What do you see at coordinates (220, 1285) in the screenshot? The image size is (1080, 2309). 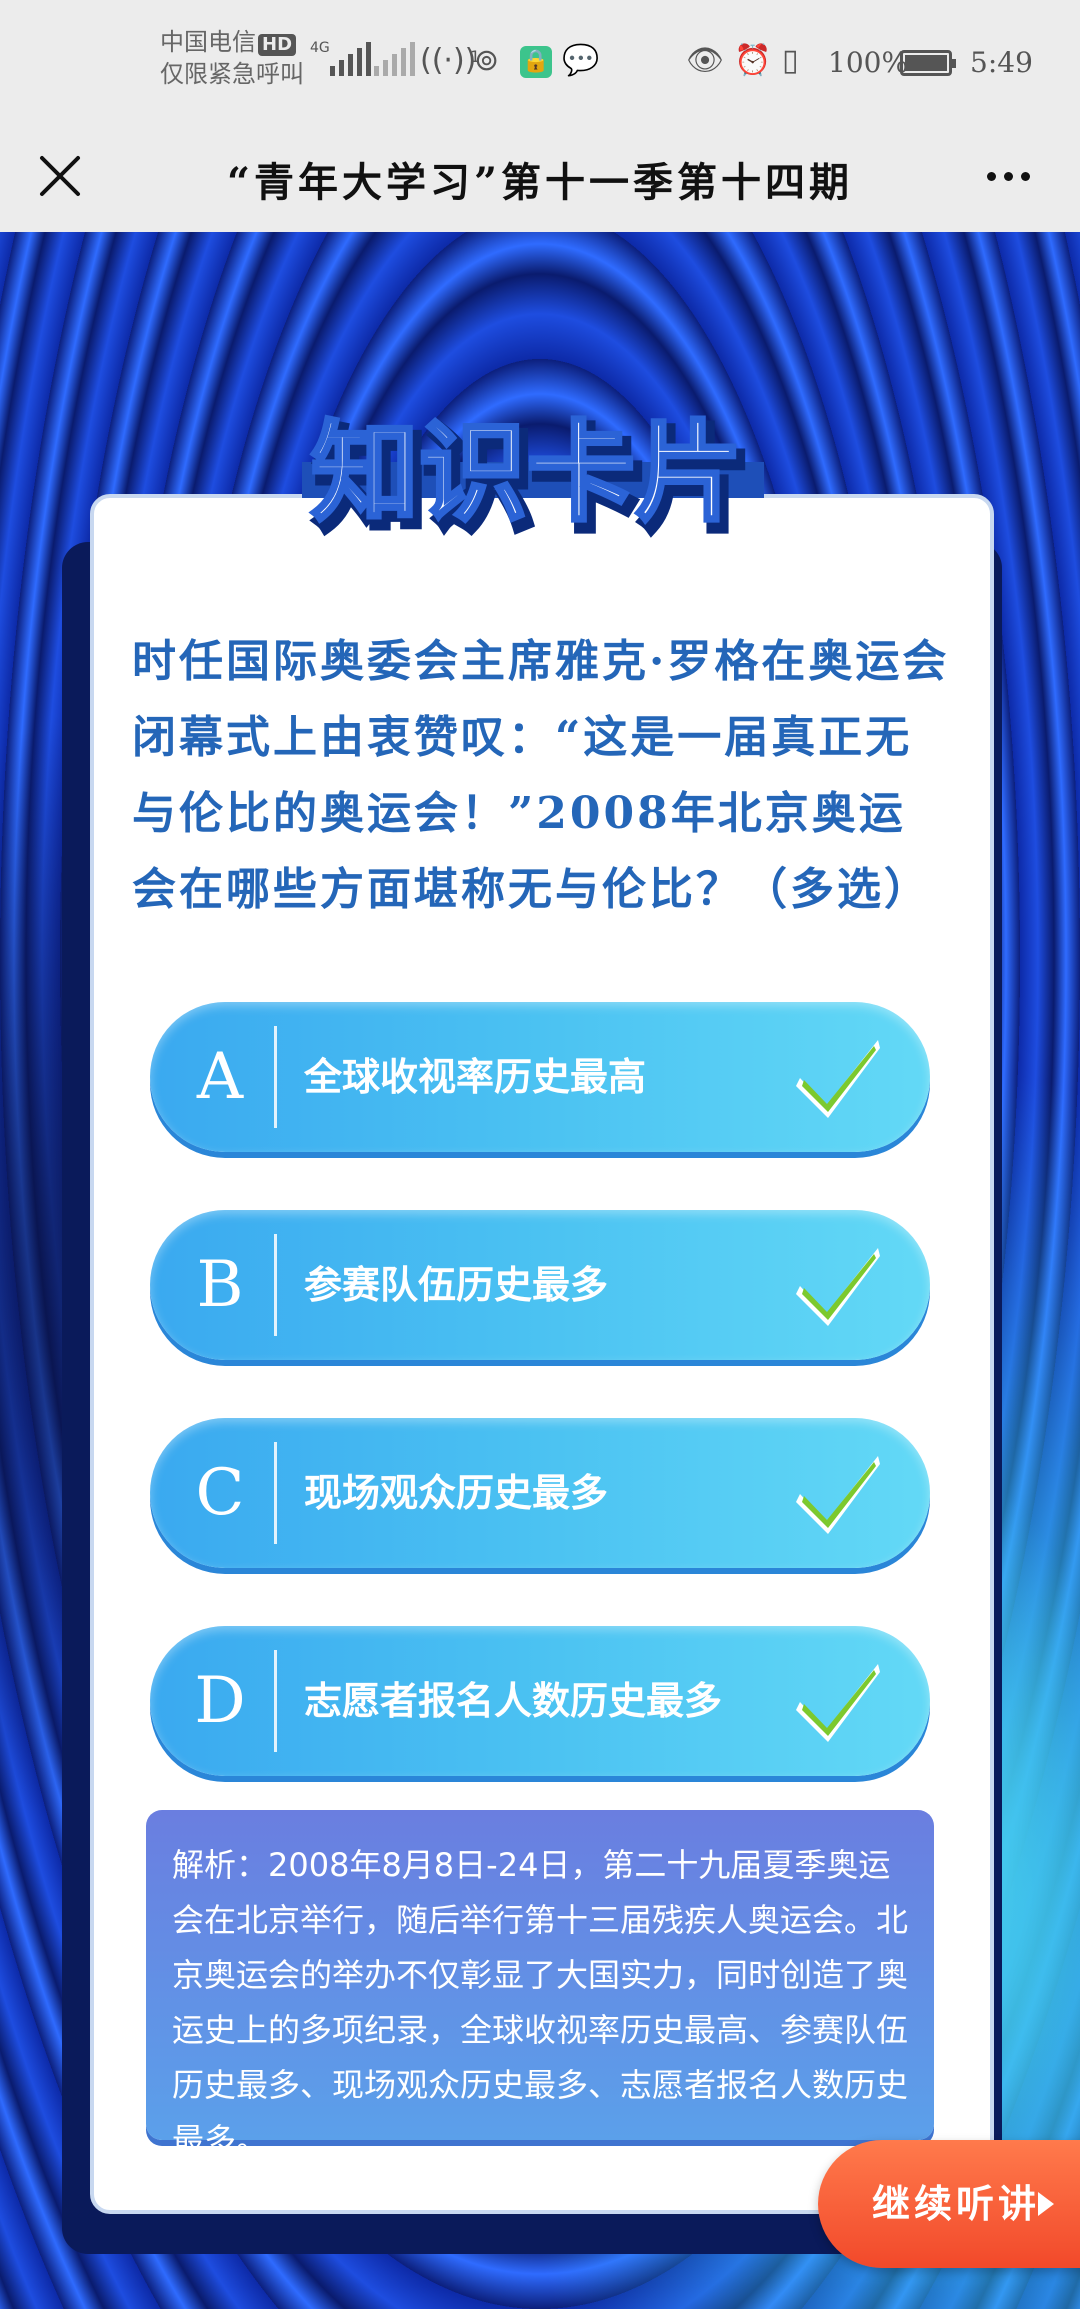 I see `option-letter: B` at bounding box center [220, 1285].